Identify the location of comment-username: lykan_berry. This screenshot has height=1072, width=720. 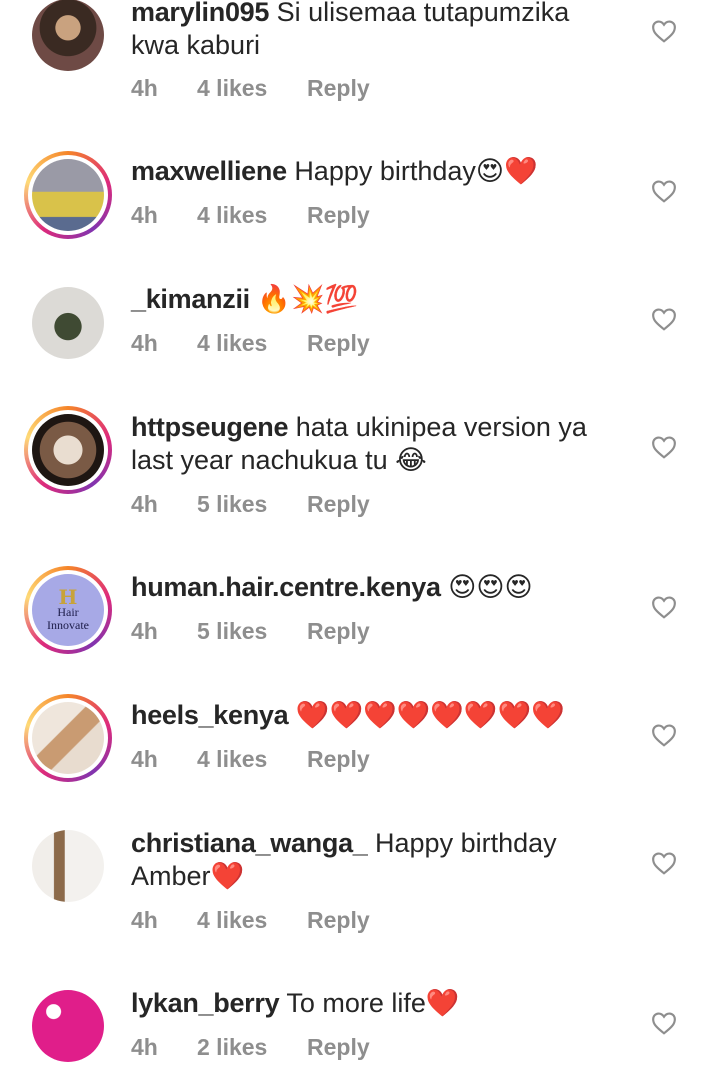
(205, 1003).